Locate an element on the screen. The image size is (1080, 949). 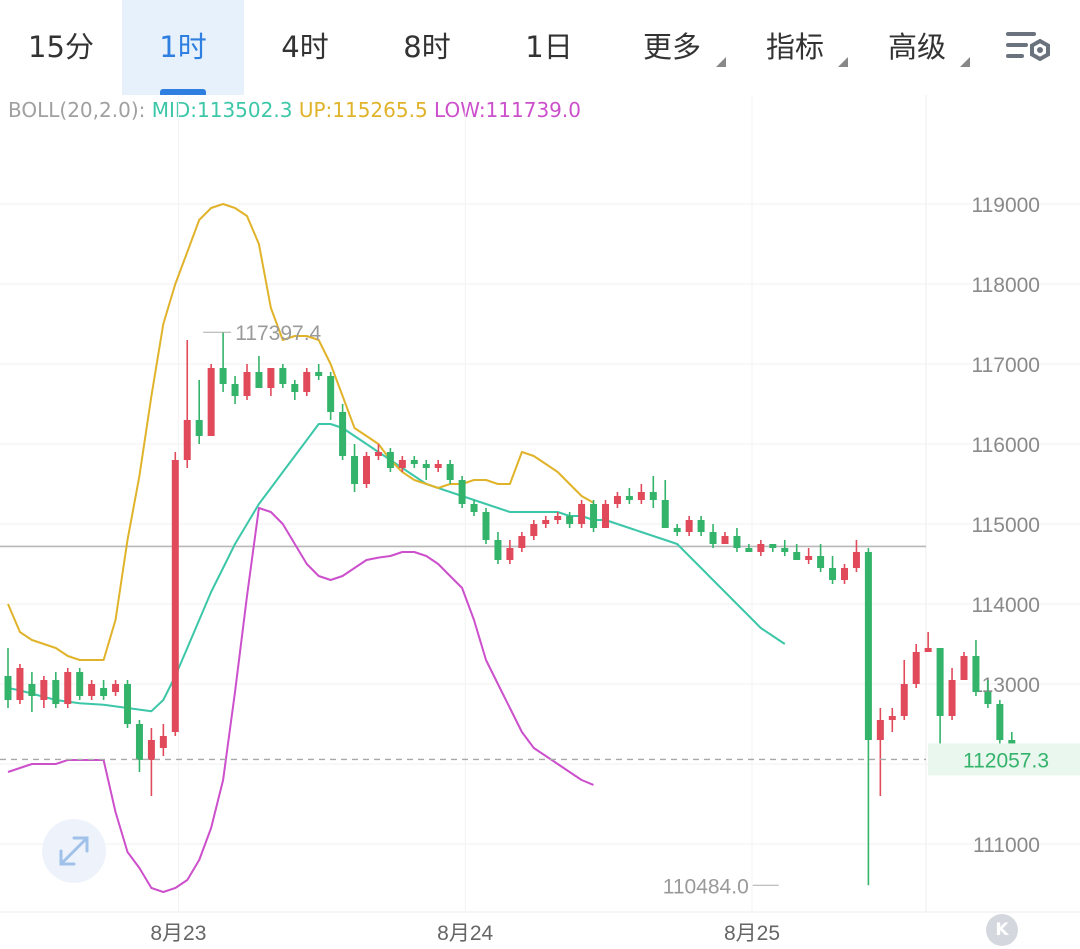
tab-8hour: 8时 is located at coordinates (427, 47).